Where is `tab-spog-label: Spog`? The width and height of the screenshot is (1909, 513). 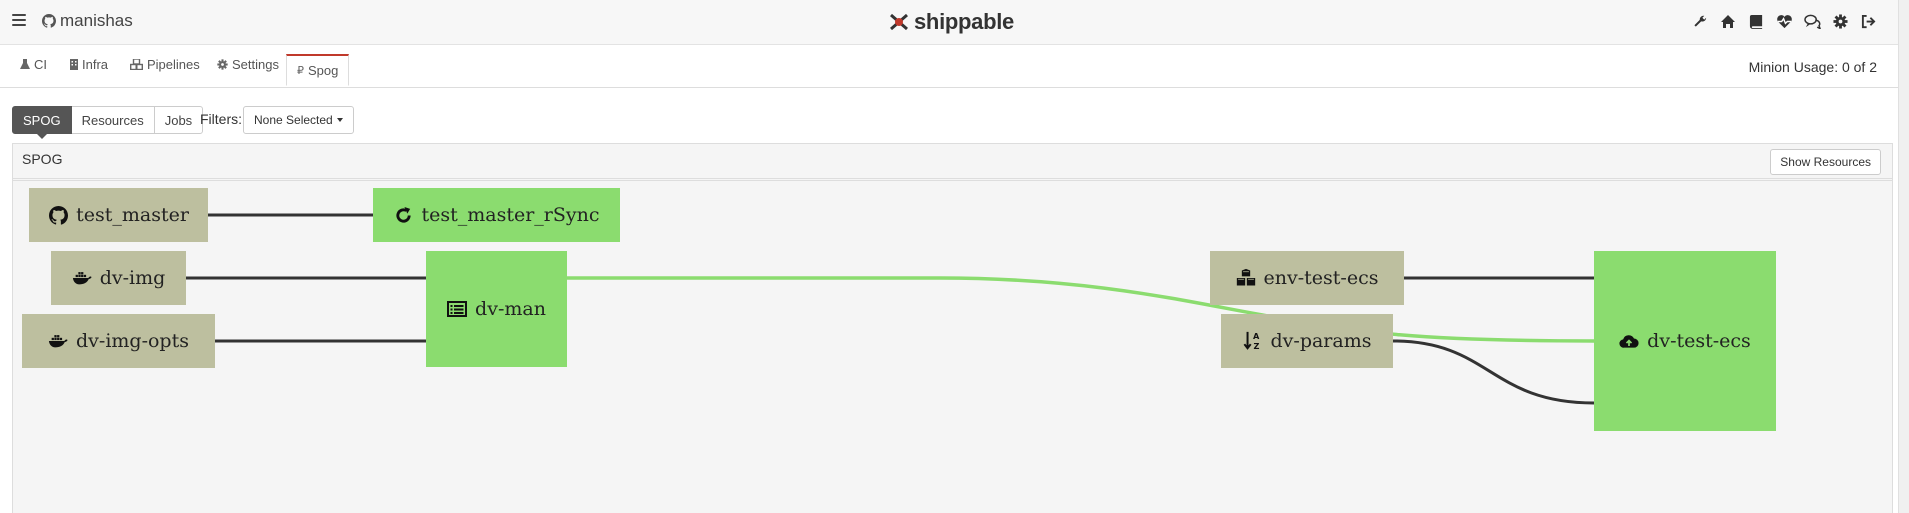
tab-spog-label: Spog is located at coordinates (323, 70).